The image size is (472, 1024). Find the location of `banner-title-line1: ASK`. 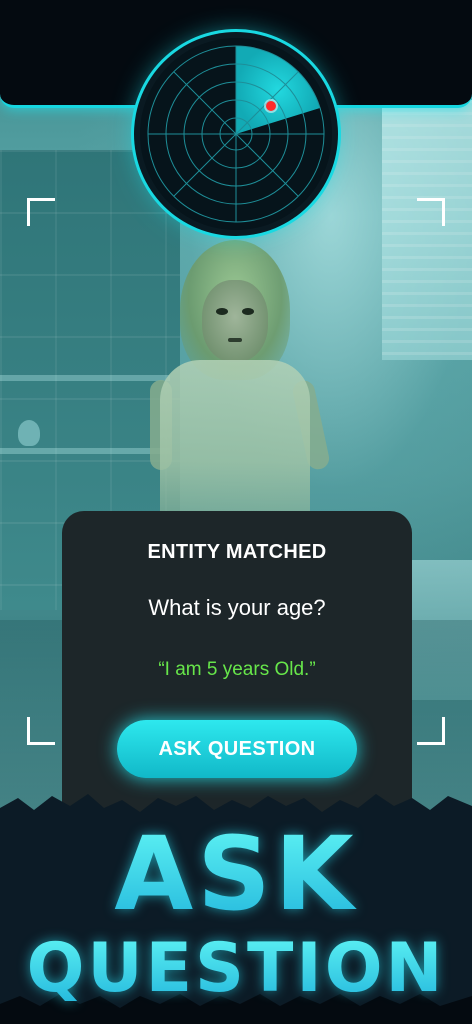

banner-title-line1: ASK is located at coordinates (236, 875).